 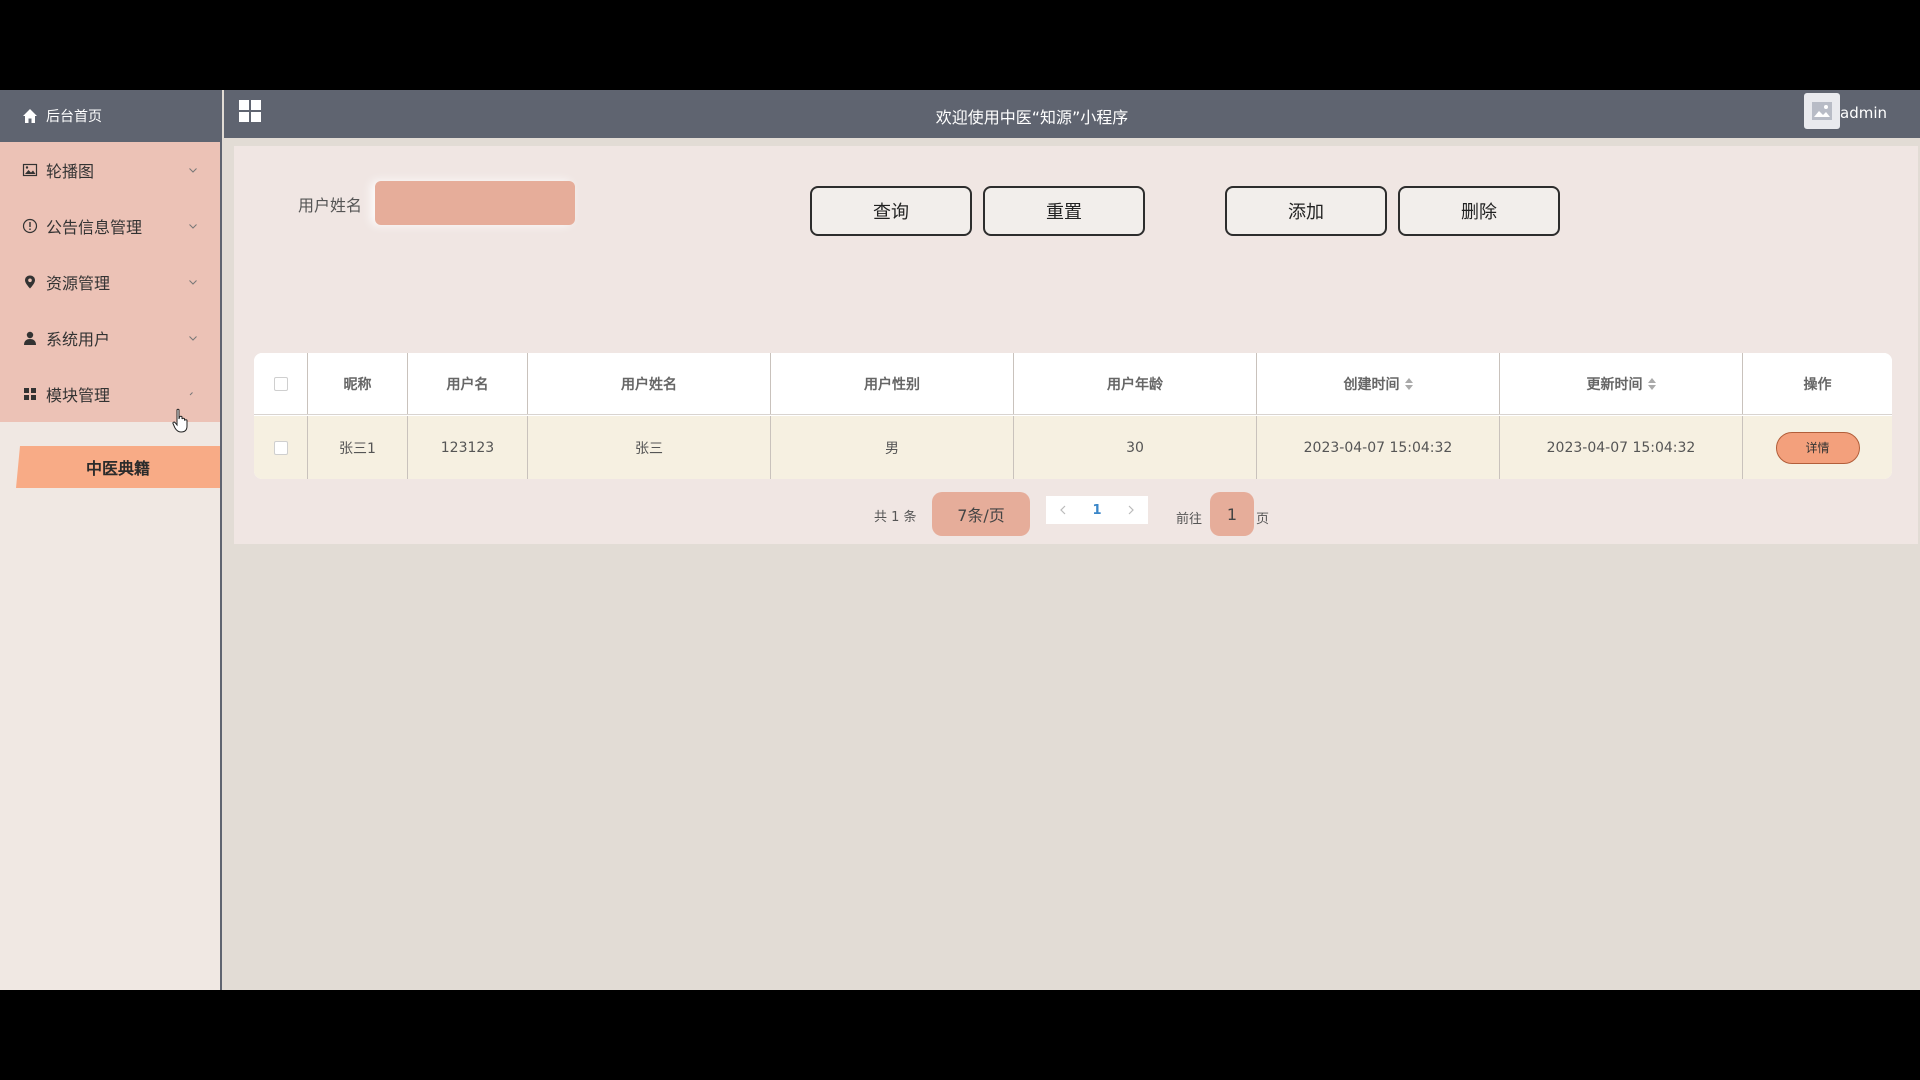 What do you see at coordinates (30, 170) in the screenshot?
I see `image-icon` at bounding box center [30, 170].